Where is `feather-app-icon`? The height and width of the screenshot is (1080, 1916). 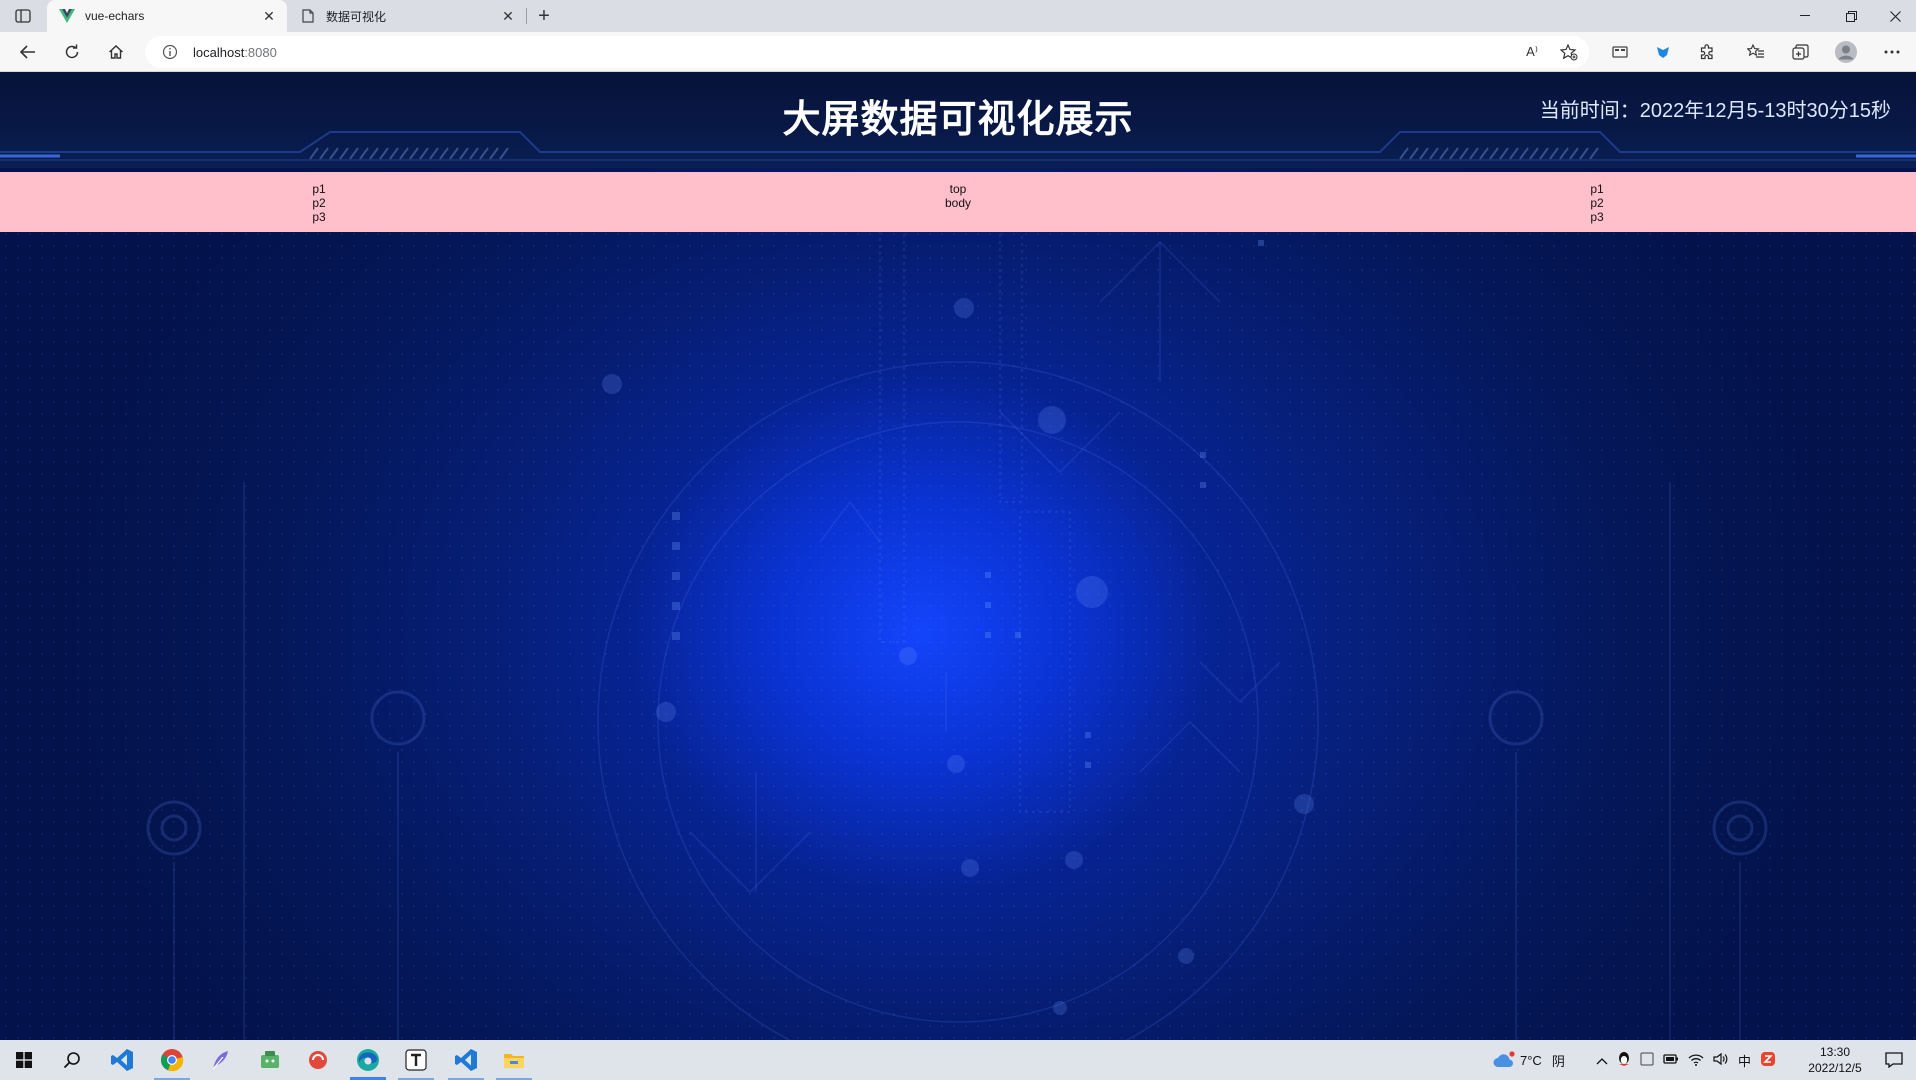
feather-app-icon is located at coordinates (220, 1060).